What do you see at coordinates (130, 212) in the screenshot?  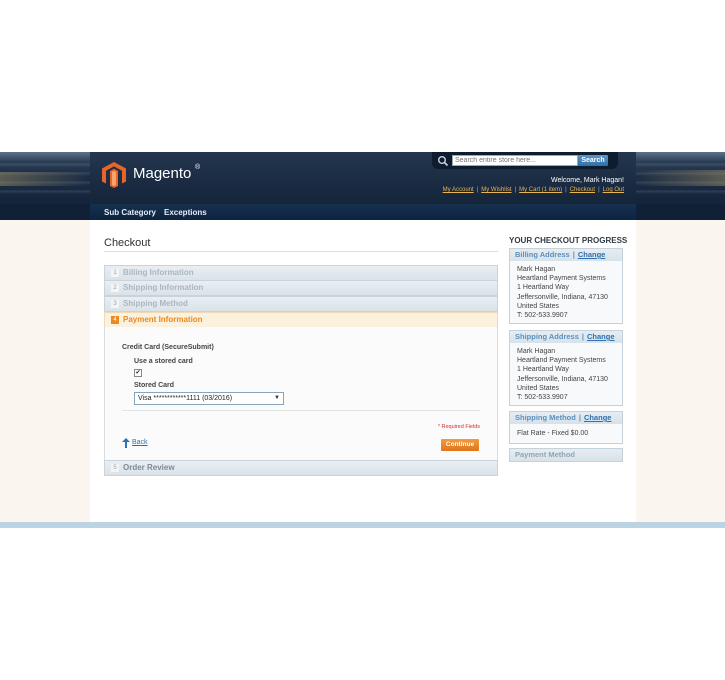 I see `nav-sub-category: Sub Category` at bounding box center [130, 212].